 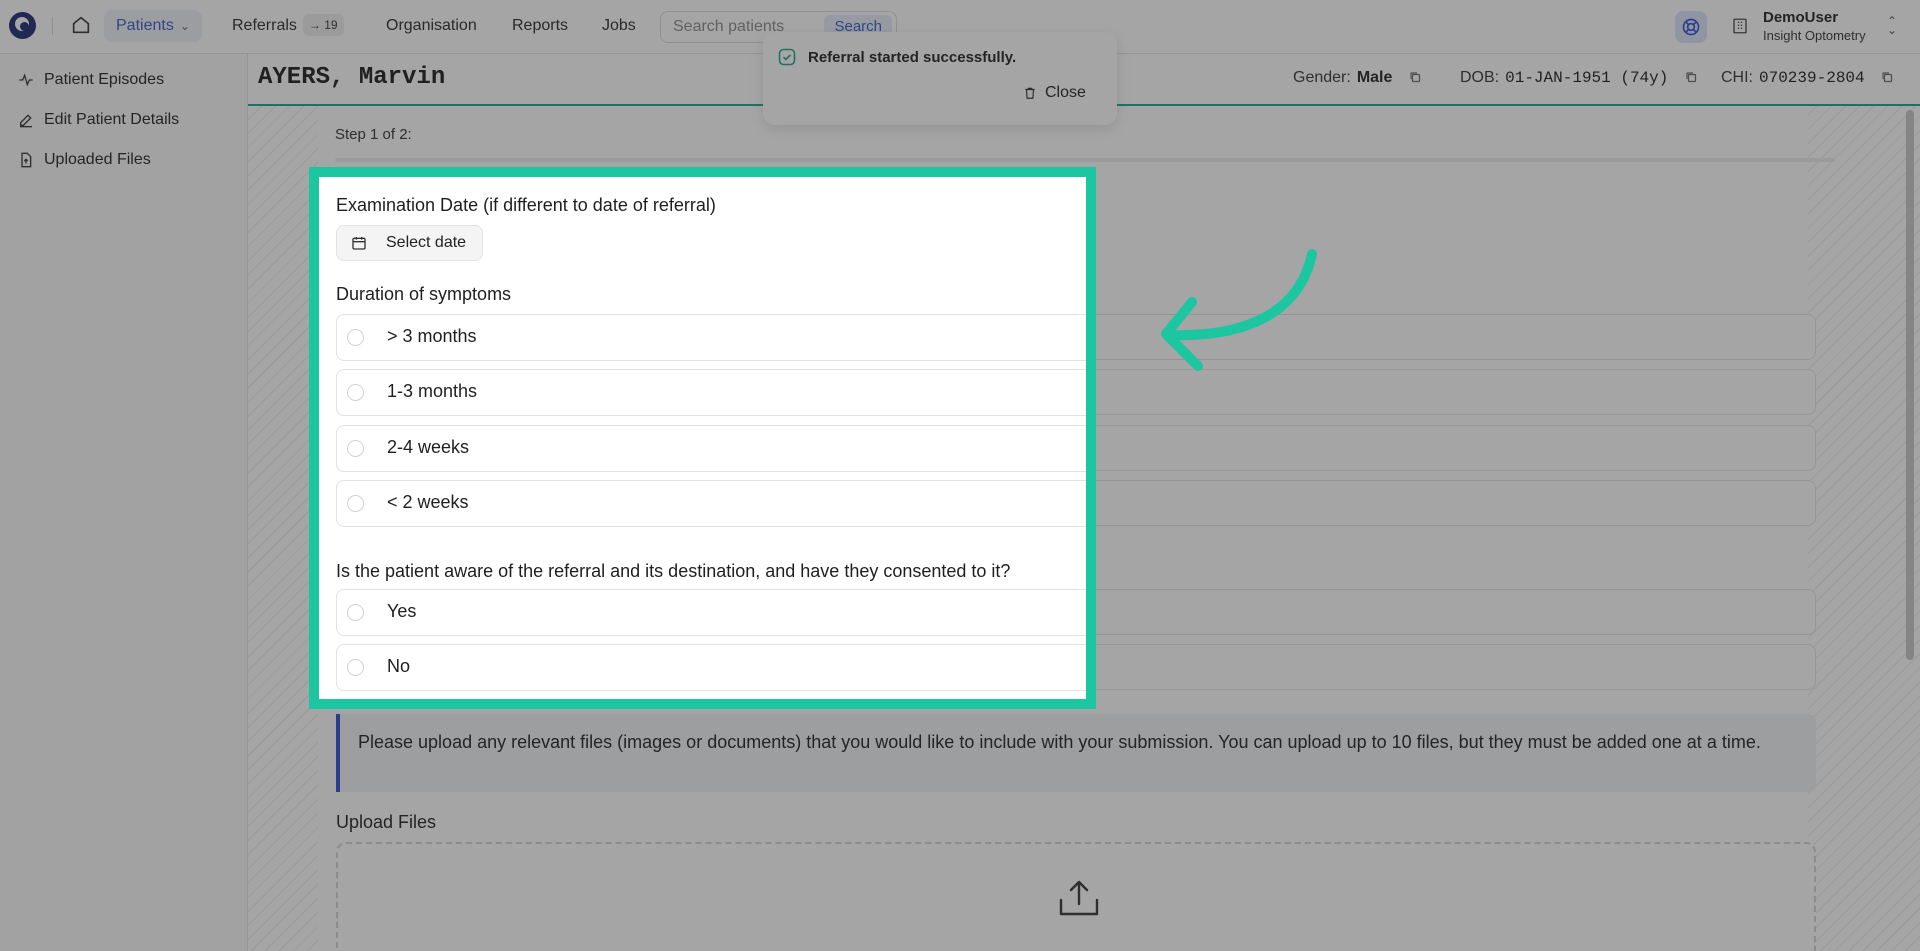 What do you see at coordinates (402, 611) in the screenshot?
I see `option-label: Yes` at bounding box center [402, 611].